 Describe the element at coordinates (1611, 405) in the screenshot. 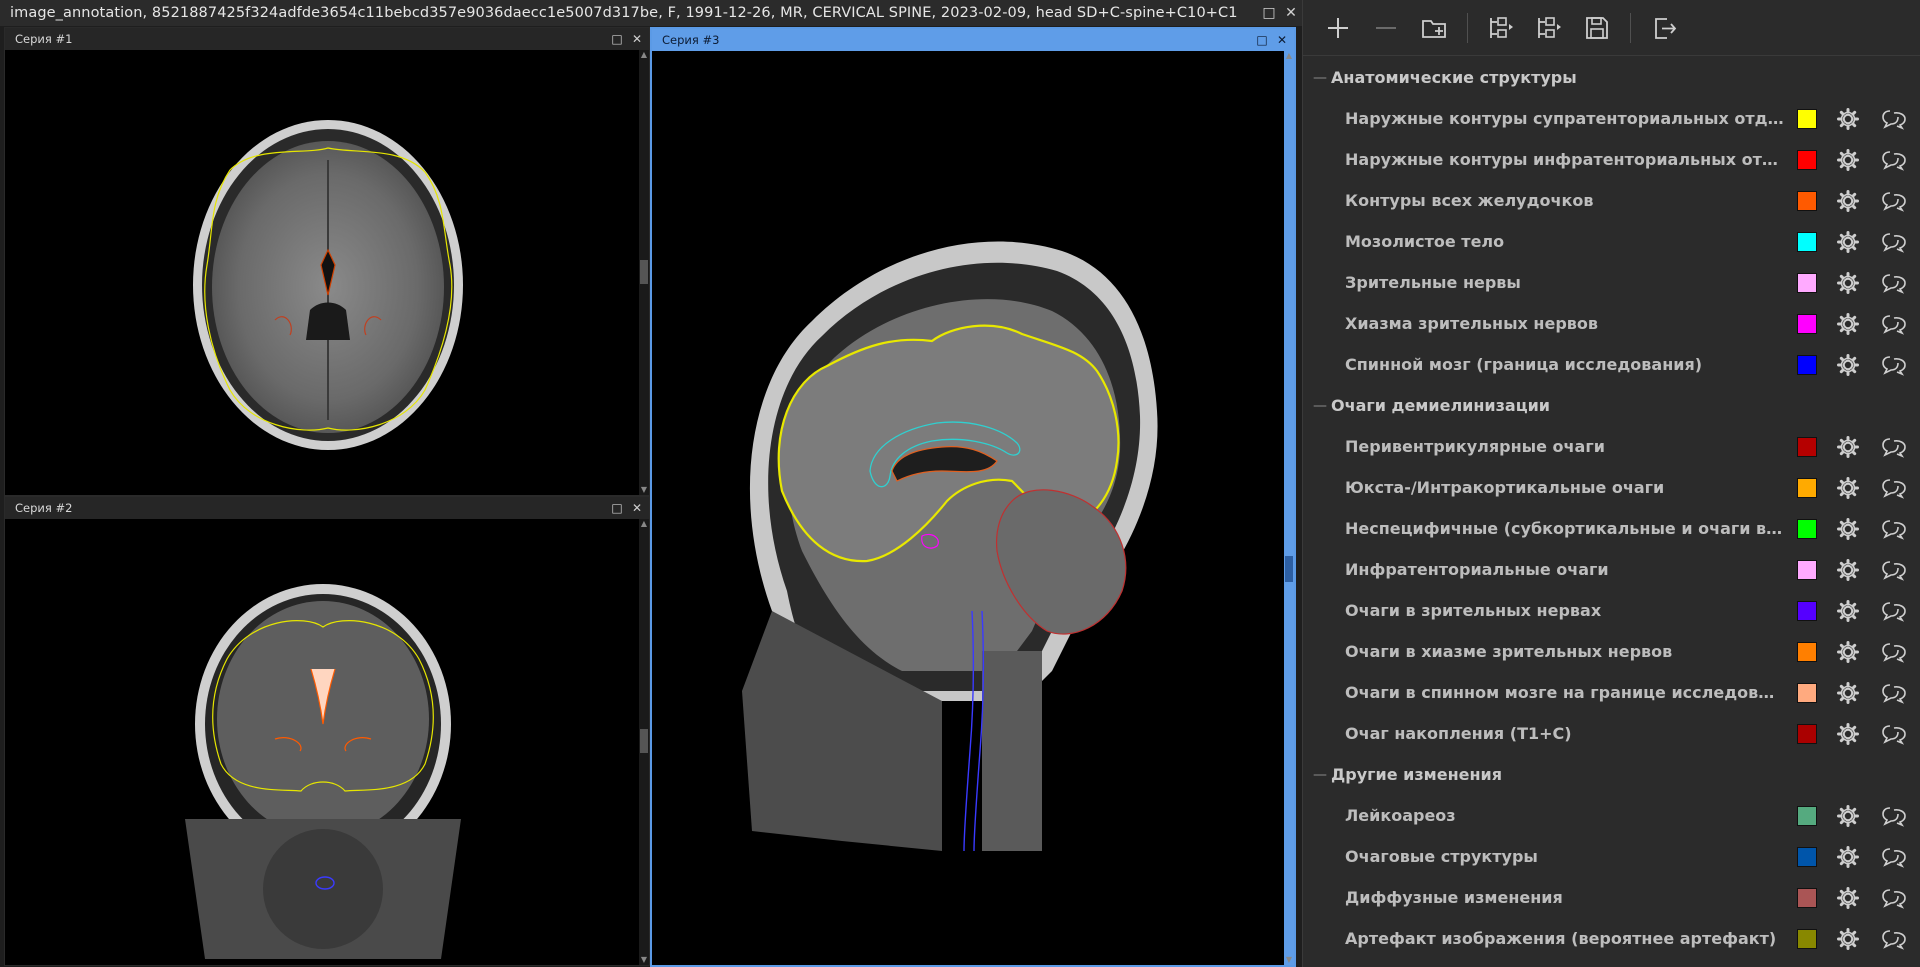

I see `tree-group-header: — Очаги демиелинизации` at that location.